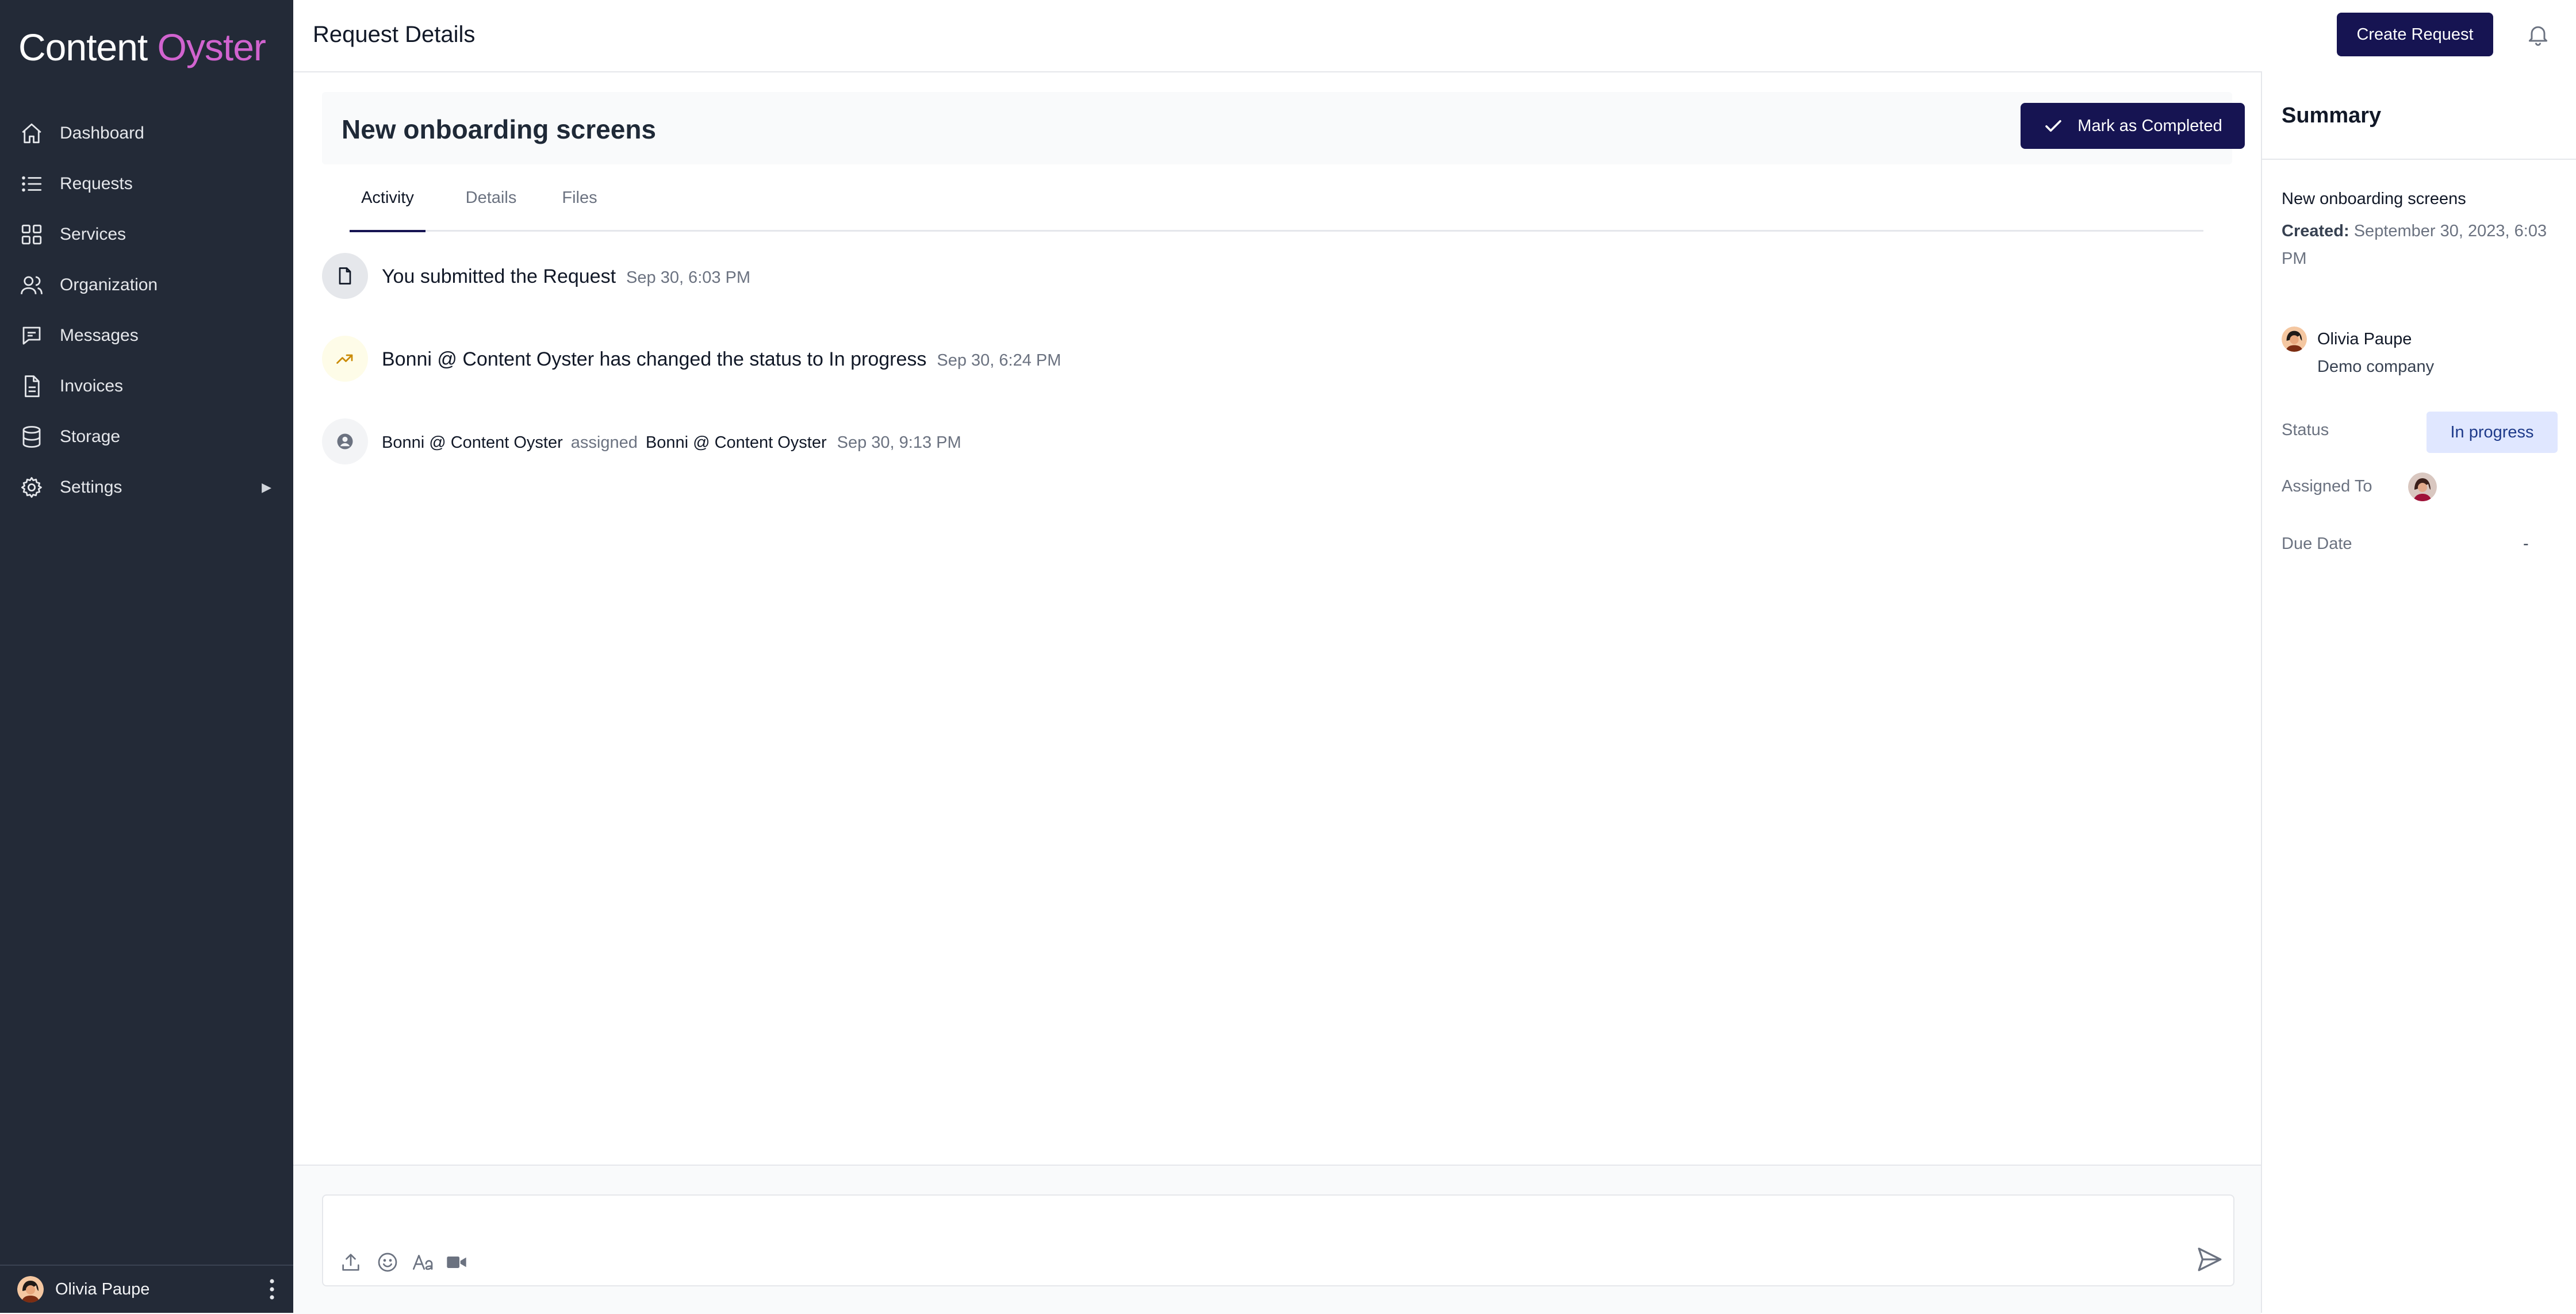 The image size is (2576, 1314). What do you see at coordinates (2419, 159) in the screenshot?
I see `summary-divider` at bounding box center [2419, 159].